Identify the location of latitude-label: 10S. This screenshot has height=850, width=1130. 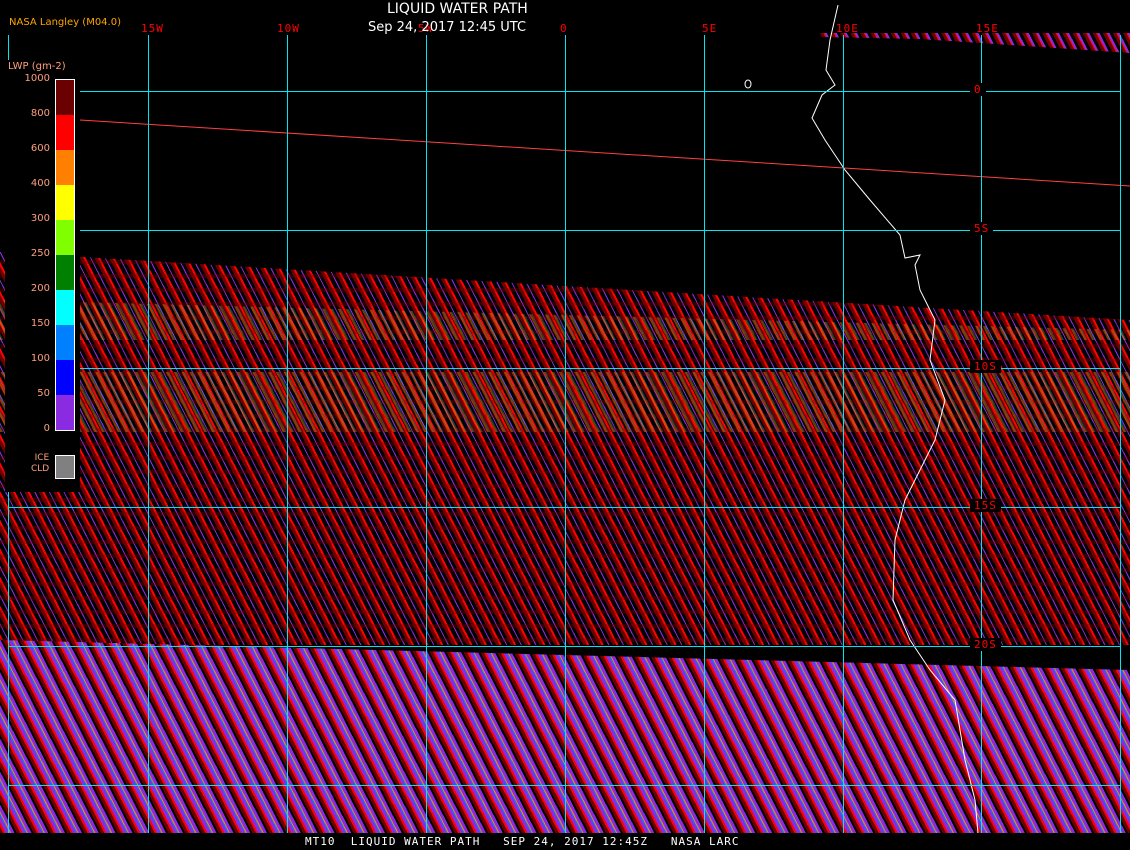
(985, 366).